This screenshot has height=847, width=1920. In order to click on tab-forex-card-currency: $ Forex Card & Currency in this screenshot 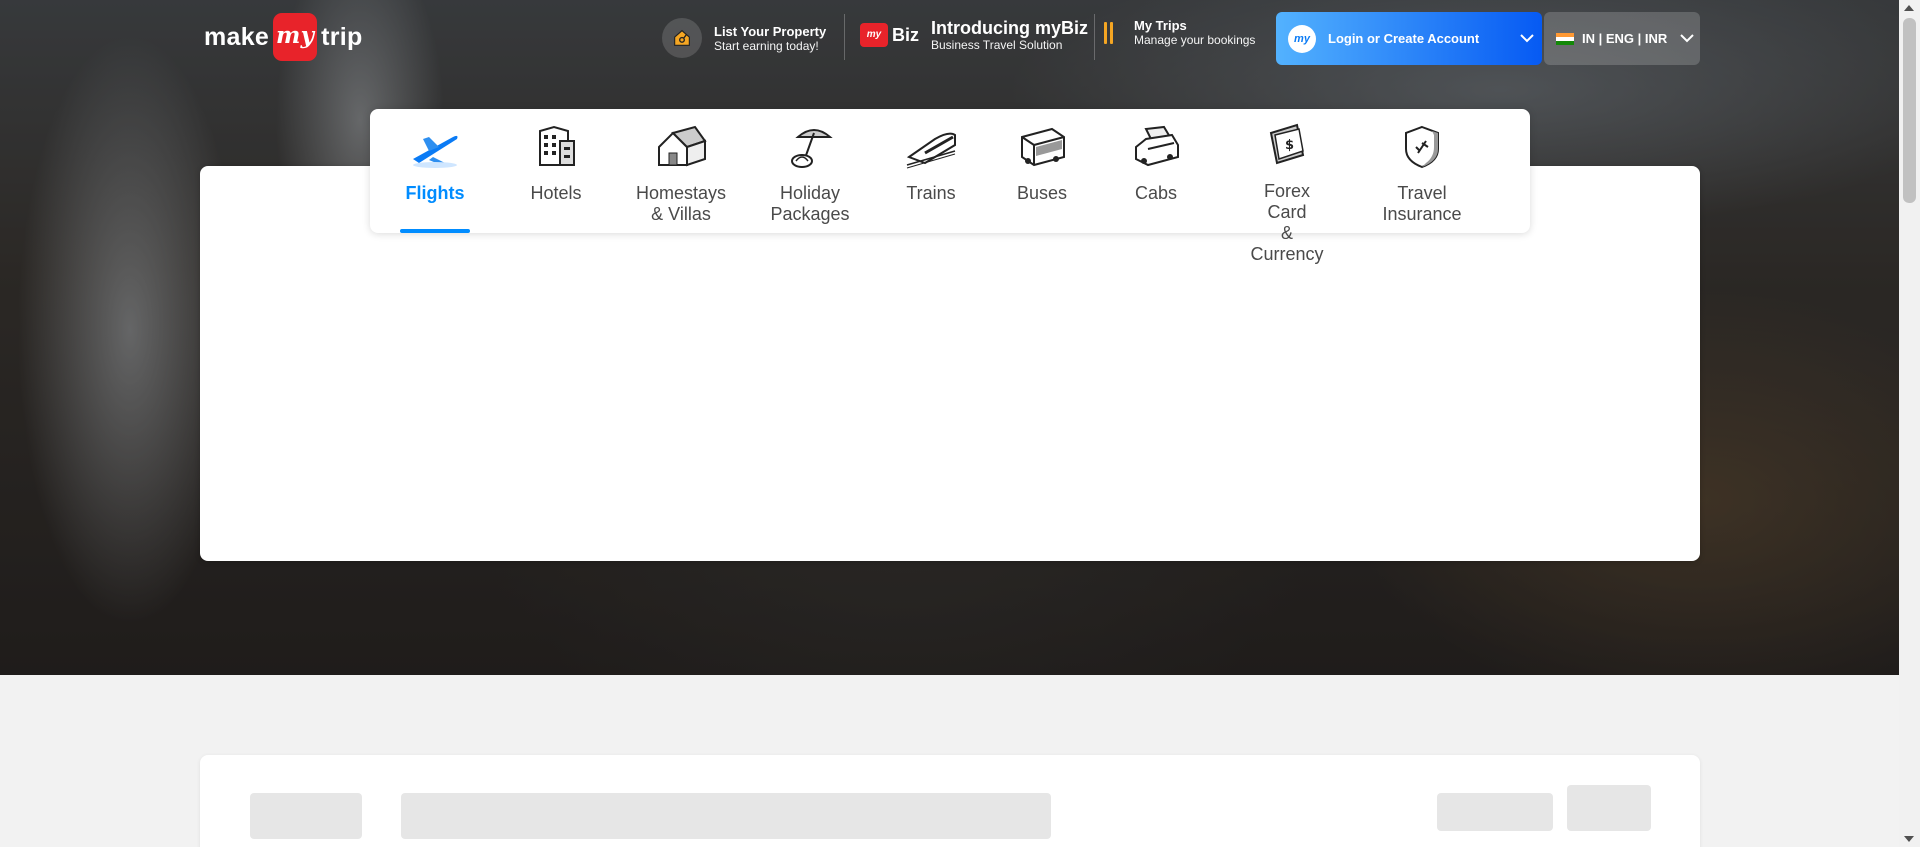, I will do `click(1287, 186)`.